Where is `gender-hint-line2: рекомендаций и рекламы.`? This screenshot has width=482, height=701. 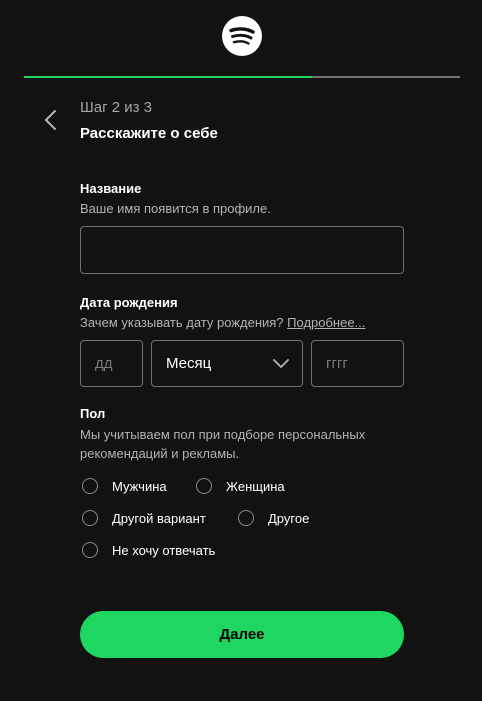 gender-hint-line2: рекомендаций и рекламы. is located at coordinates (160, 453).